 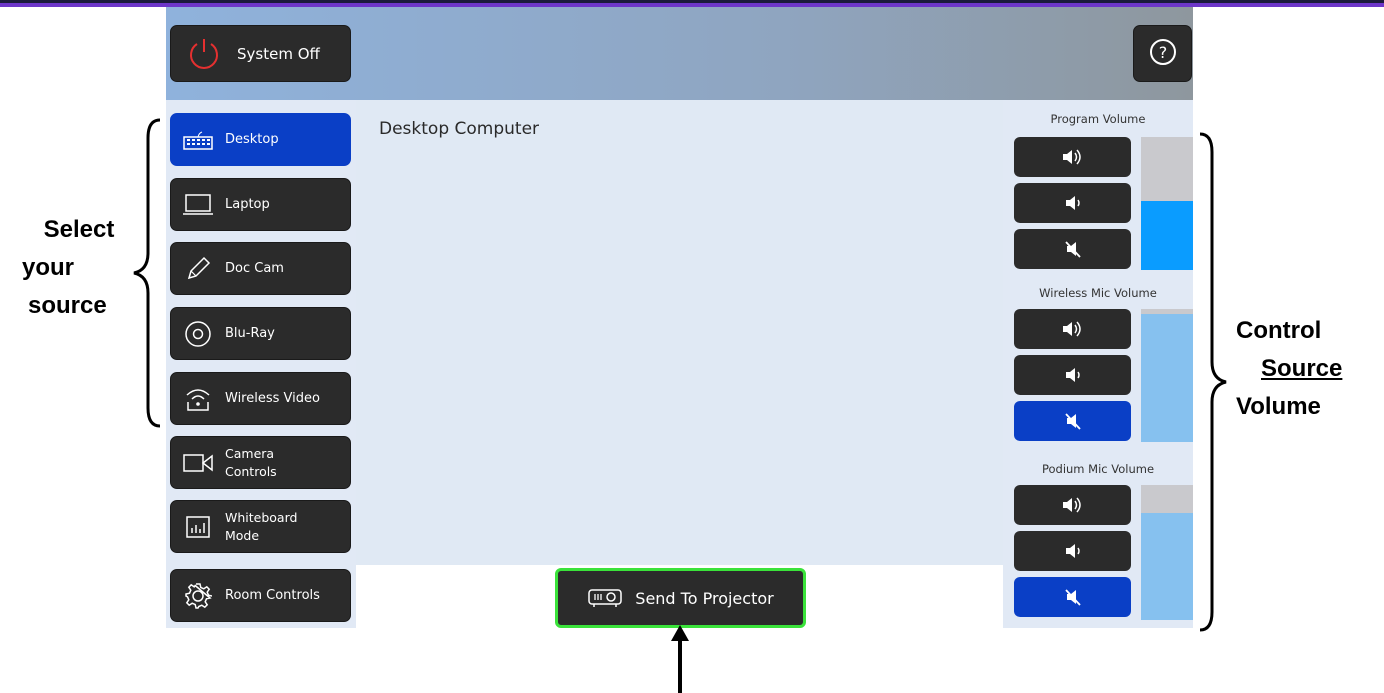 What do you see at coordinates (605, 598) in the screenshot?
I see `projector-icon` at bounding box center [605, 598].